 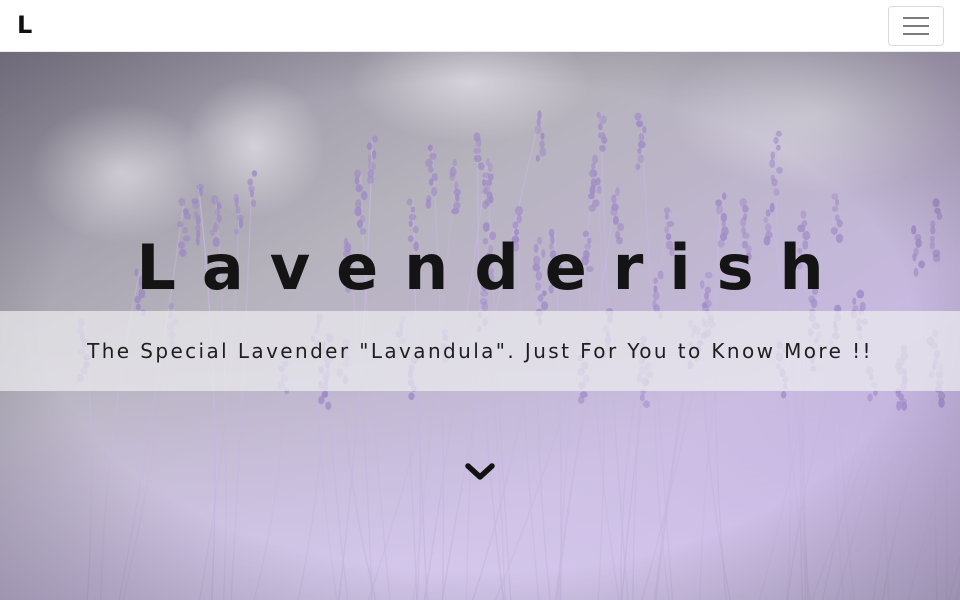 What do you see at coordinates (480, 26) in the screenshot?
I see `top-navbar: L` at bounding box center [480, 26].